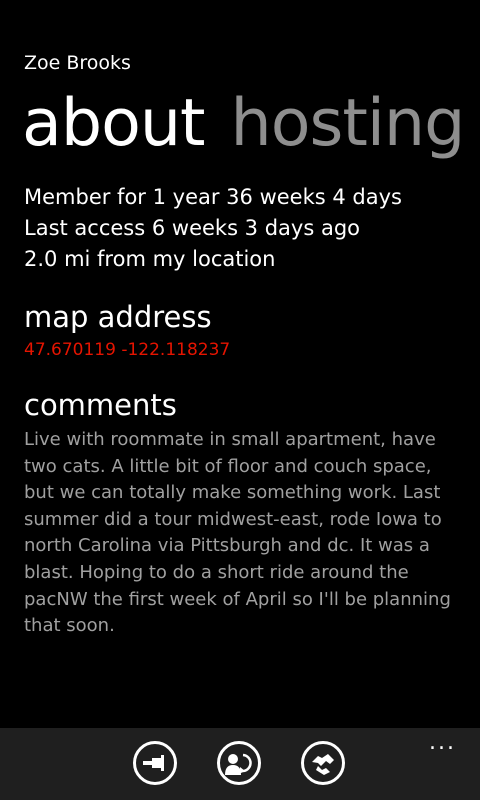  What do you see at coordinates (100, 405) in the screenshot?
I see `comments-header: comments` at bounding box center [100, 405].